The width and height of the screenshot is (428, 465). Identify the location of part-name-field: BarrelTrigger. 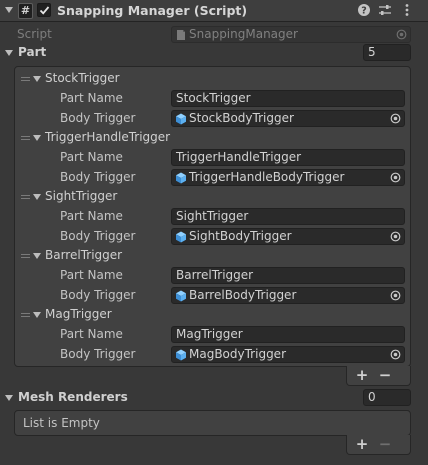
(288, 275).